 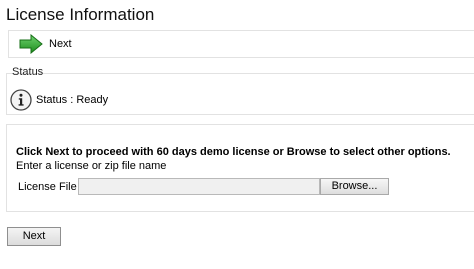 What do you see at coordinates (241, 44) in the screenshot?
I see `toolbar: Next` at bounding box center [241, 44].